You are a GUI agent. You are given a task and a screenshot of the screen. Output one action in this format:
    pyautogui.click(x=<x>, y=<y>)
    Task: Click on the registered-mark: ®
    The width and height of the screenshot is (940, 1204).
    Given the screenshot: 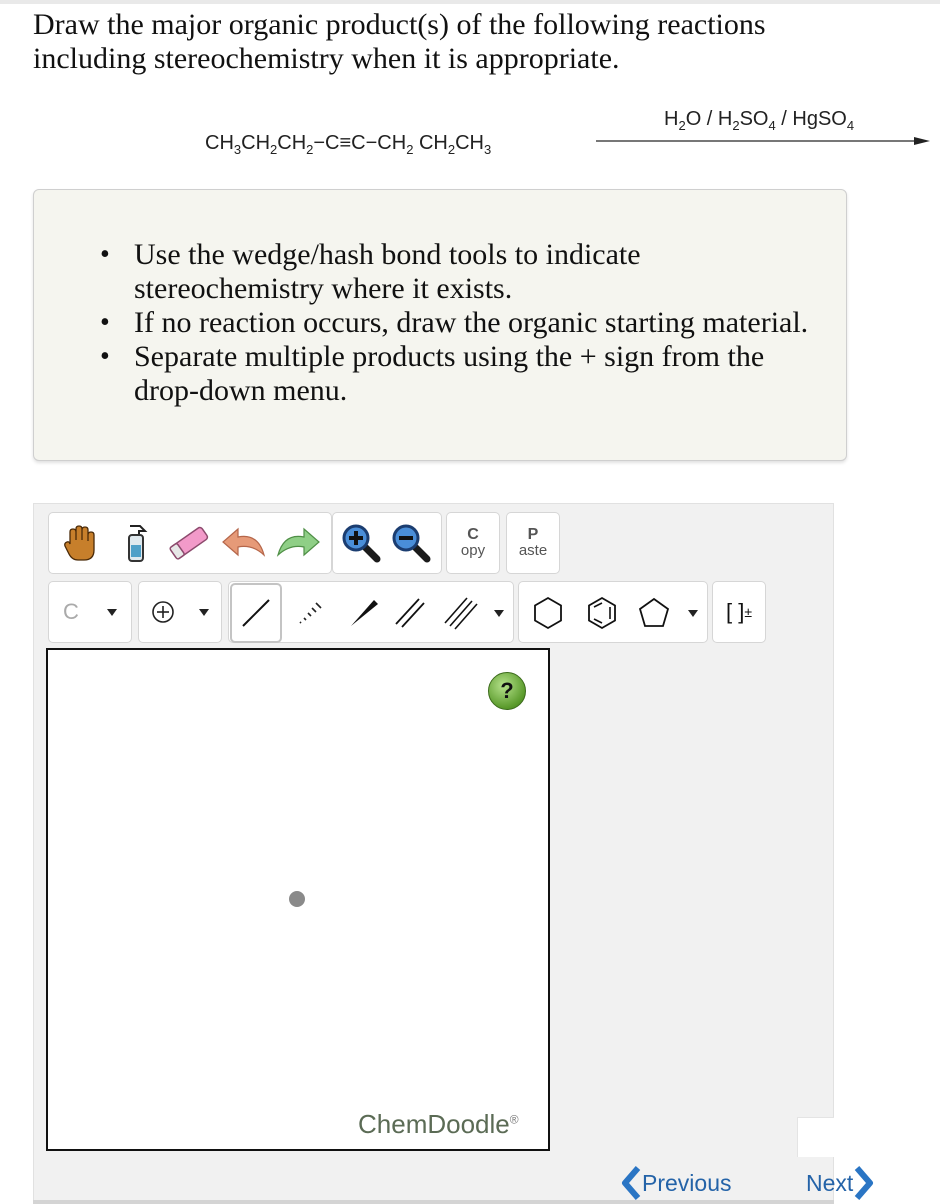 What is the action you would take?
    pyautogui.click(x=514, y=1119)
    